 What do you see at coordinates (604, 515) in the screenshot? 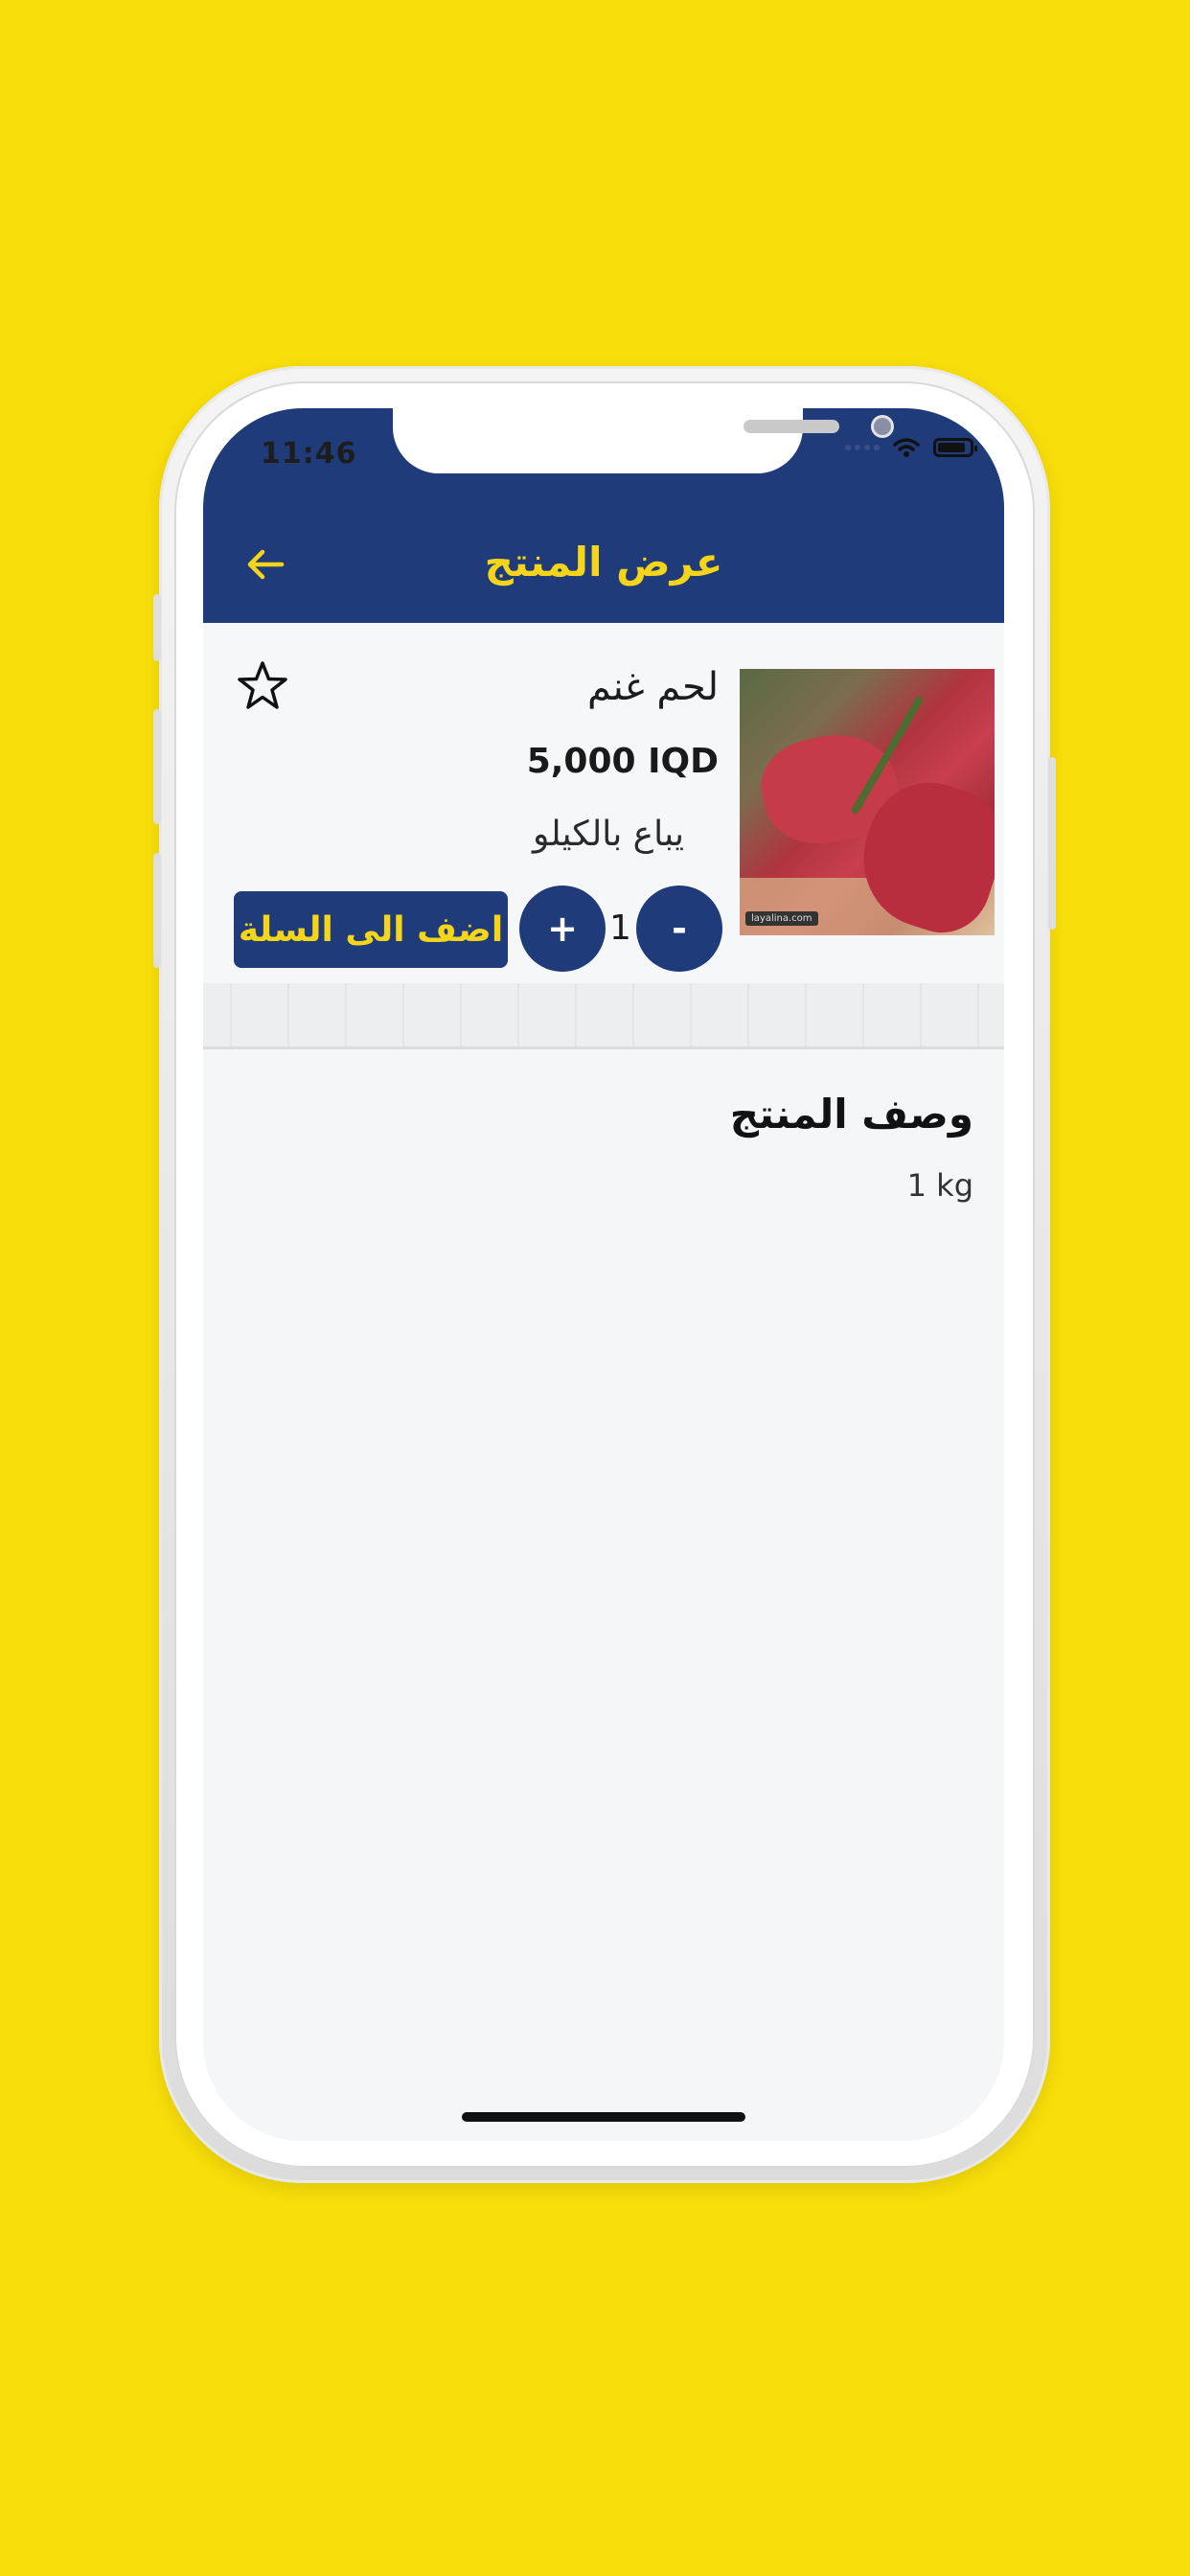
I see `app-header: 11:46 عرض المنتج` at bounding box center [604, 515].